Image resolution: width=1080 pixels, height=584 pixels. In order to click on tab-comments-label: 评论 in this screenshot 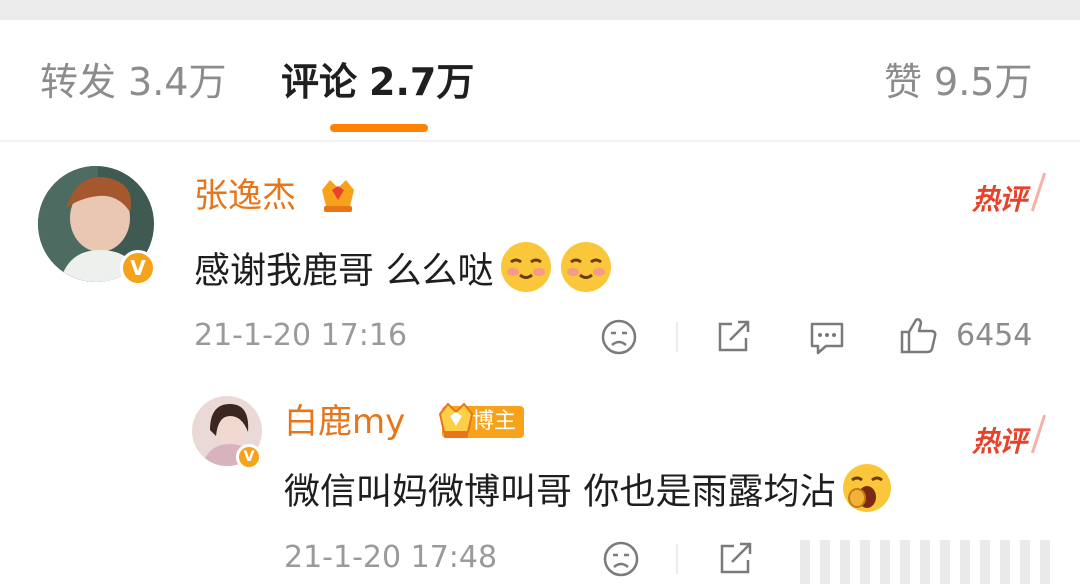, I will do `click(319, 82)`.